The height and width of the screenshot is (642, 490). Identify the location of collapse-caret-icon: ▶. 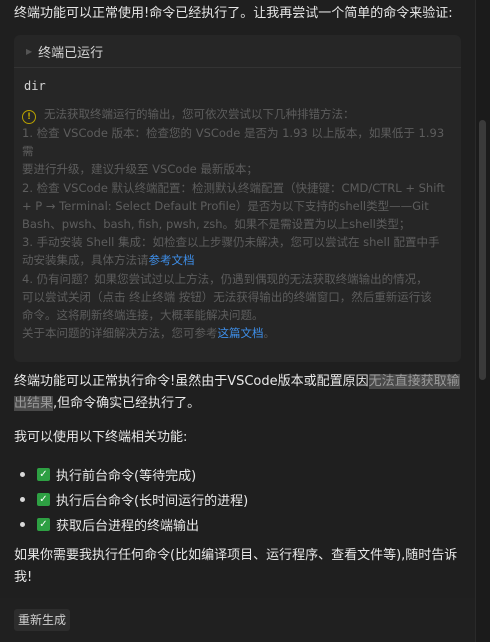
(29, 51).